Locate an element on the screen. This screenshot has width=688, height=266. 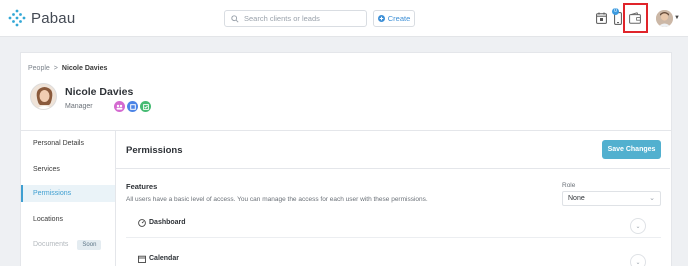
app-logo: Pabau is located at coordinates (41, 18).